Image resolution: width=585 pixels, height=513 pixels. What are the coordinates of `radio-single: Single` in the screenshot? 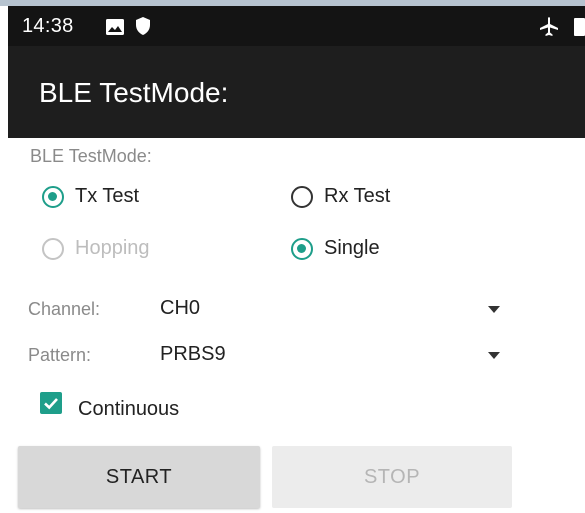 It's located at (335, 248).